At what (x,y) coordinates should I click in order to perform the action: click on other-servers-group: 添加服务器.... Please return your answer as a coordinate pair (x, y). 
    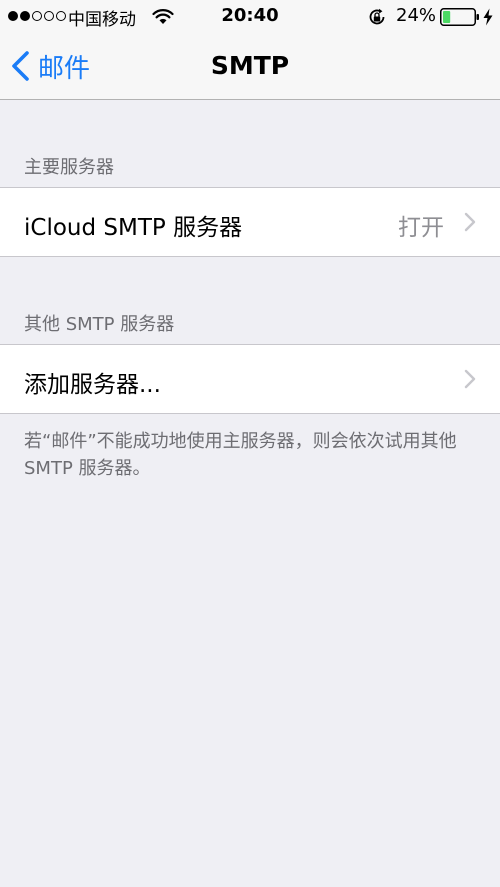
    Looking at the image, I should click on (250, 379).